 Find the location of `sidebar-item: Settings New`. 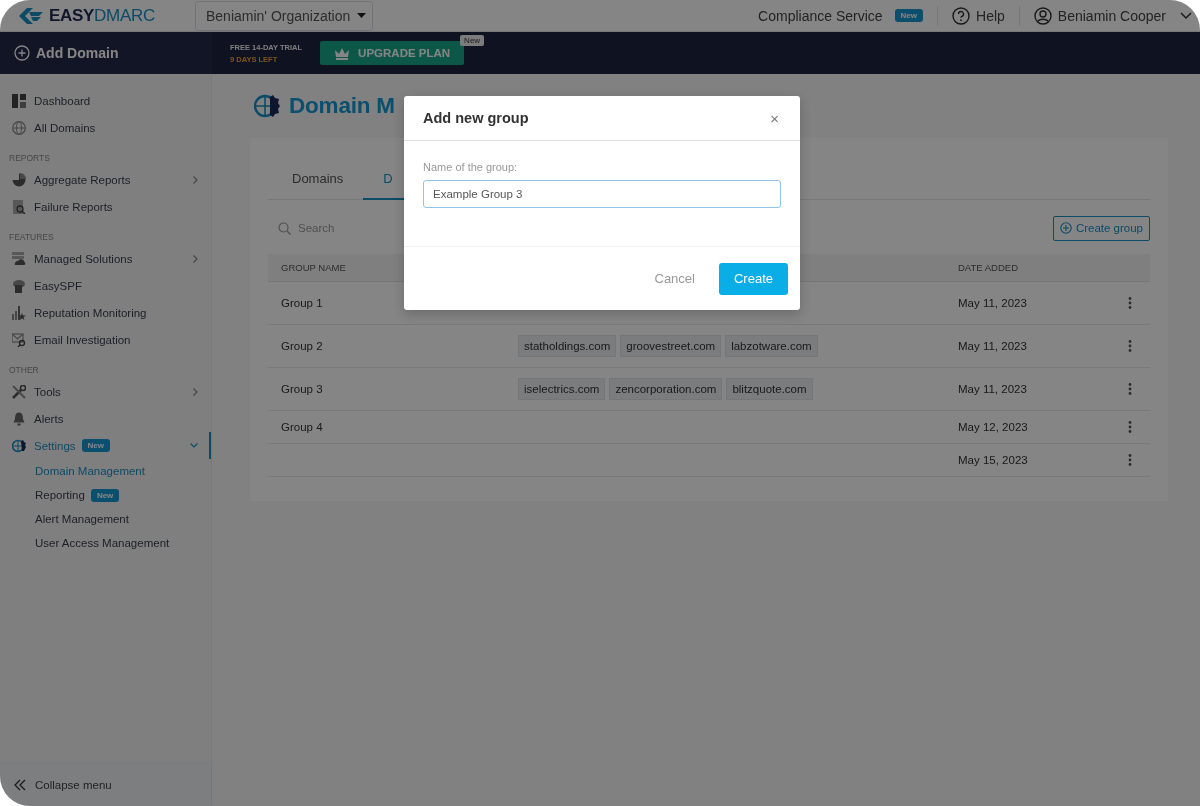

sidebar-item: Settings New is located at coordinates (105, 445).